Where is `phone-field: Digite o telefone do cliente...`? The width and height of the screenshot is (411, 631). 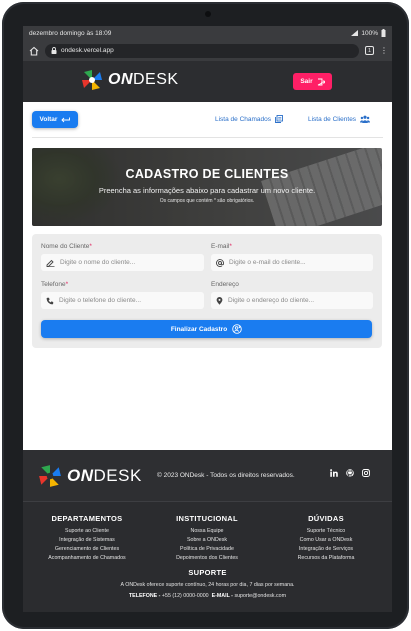
phone-field: Digite o telefone do cliente... is located at coordinates (122, 300).